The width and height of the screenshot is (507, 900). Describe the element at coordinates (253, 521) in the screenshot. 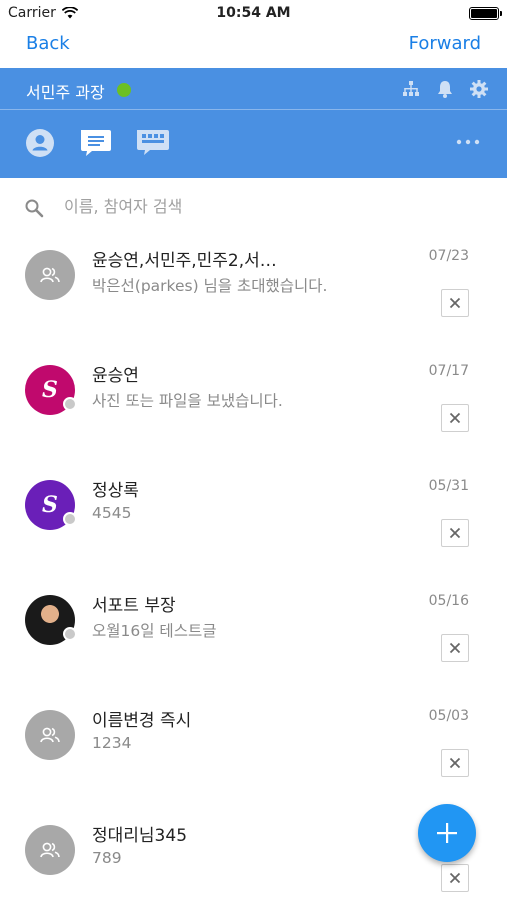

I see `conversation-item: S 정상록 4545 05/31` at that location.